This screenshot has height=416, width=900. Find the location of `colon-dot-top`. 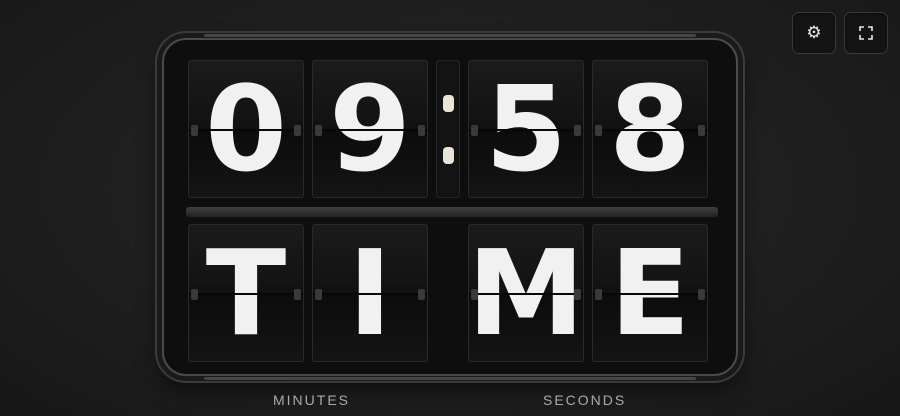

colon-dot-top is located at coordinates (448, 103).